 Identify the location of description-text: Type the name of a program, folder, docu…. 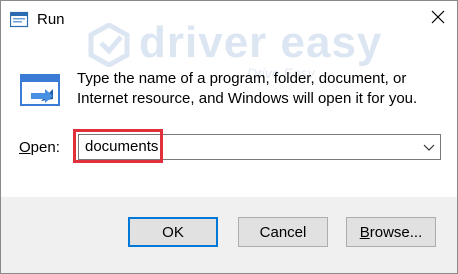
(257, 89).